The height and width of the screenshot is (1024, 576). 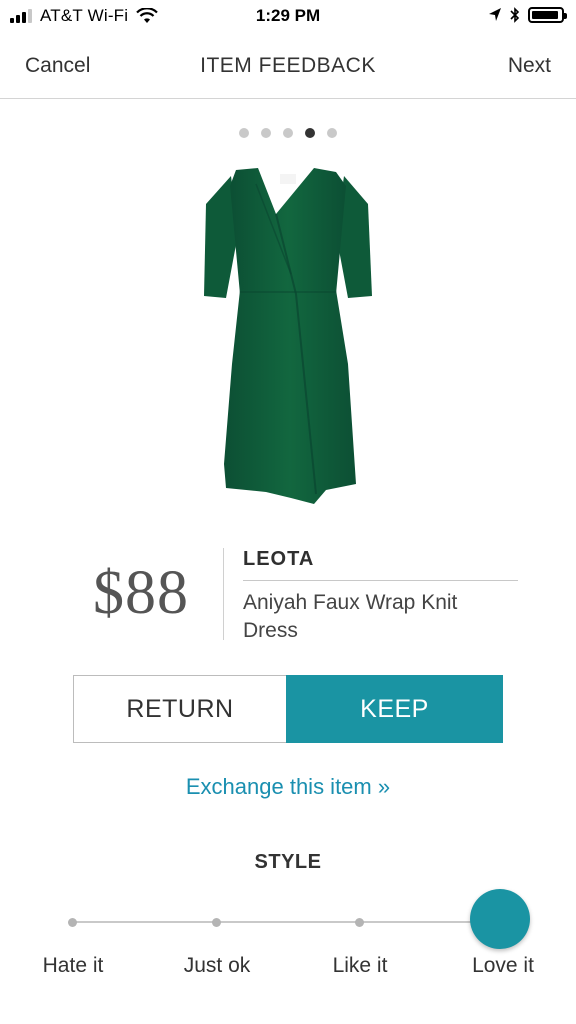 I want to click on horizontal-divider, so click(x=380, y=580).